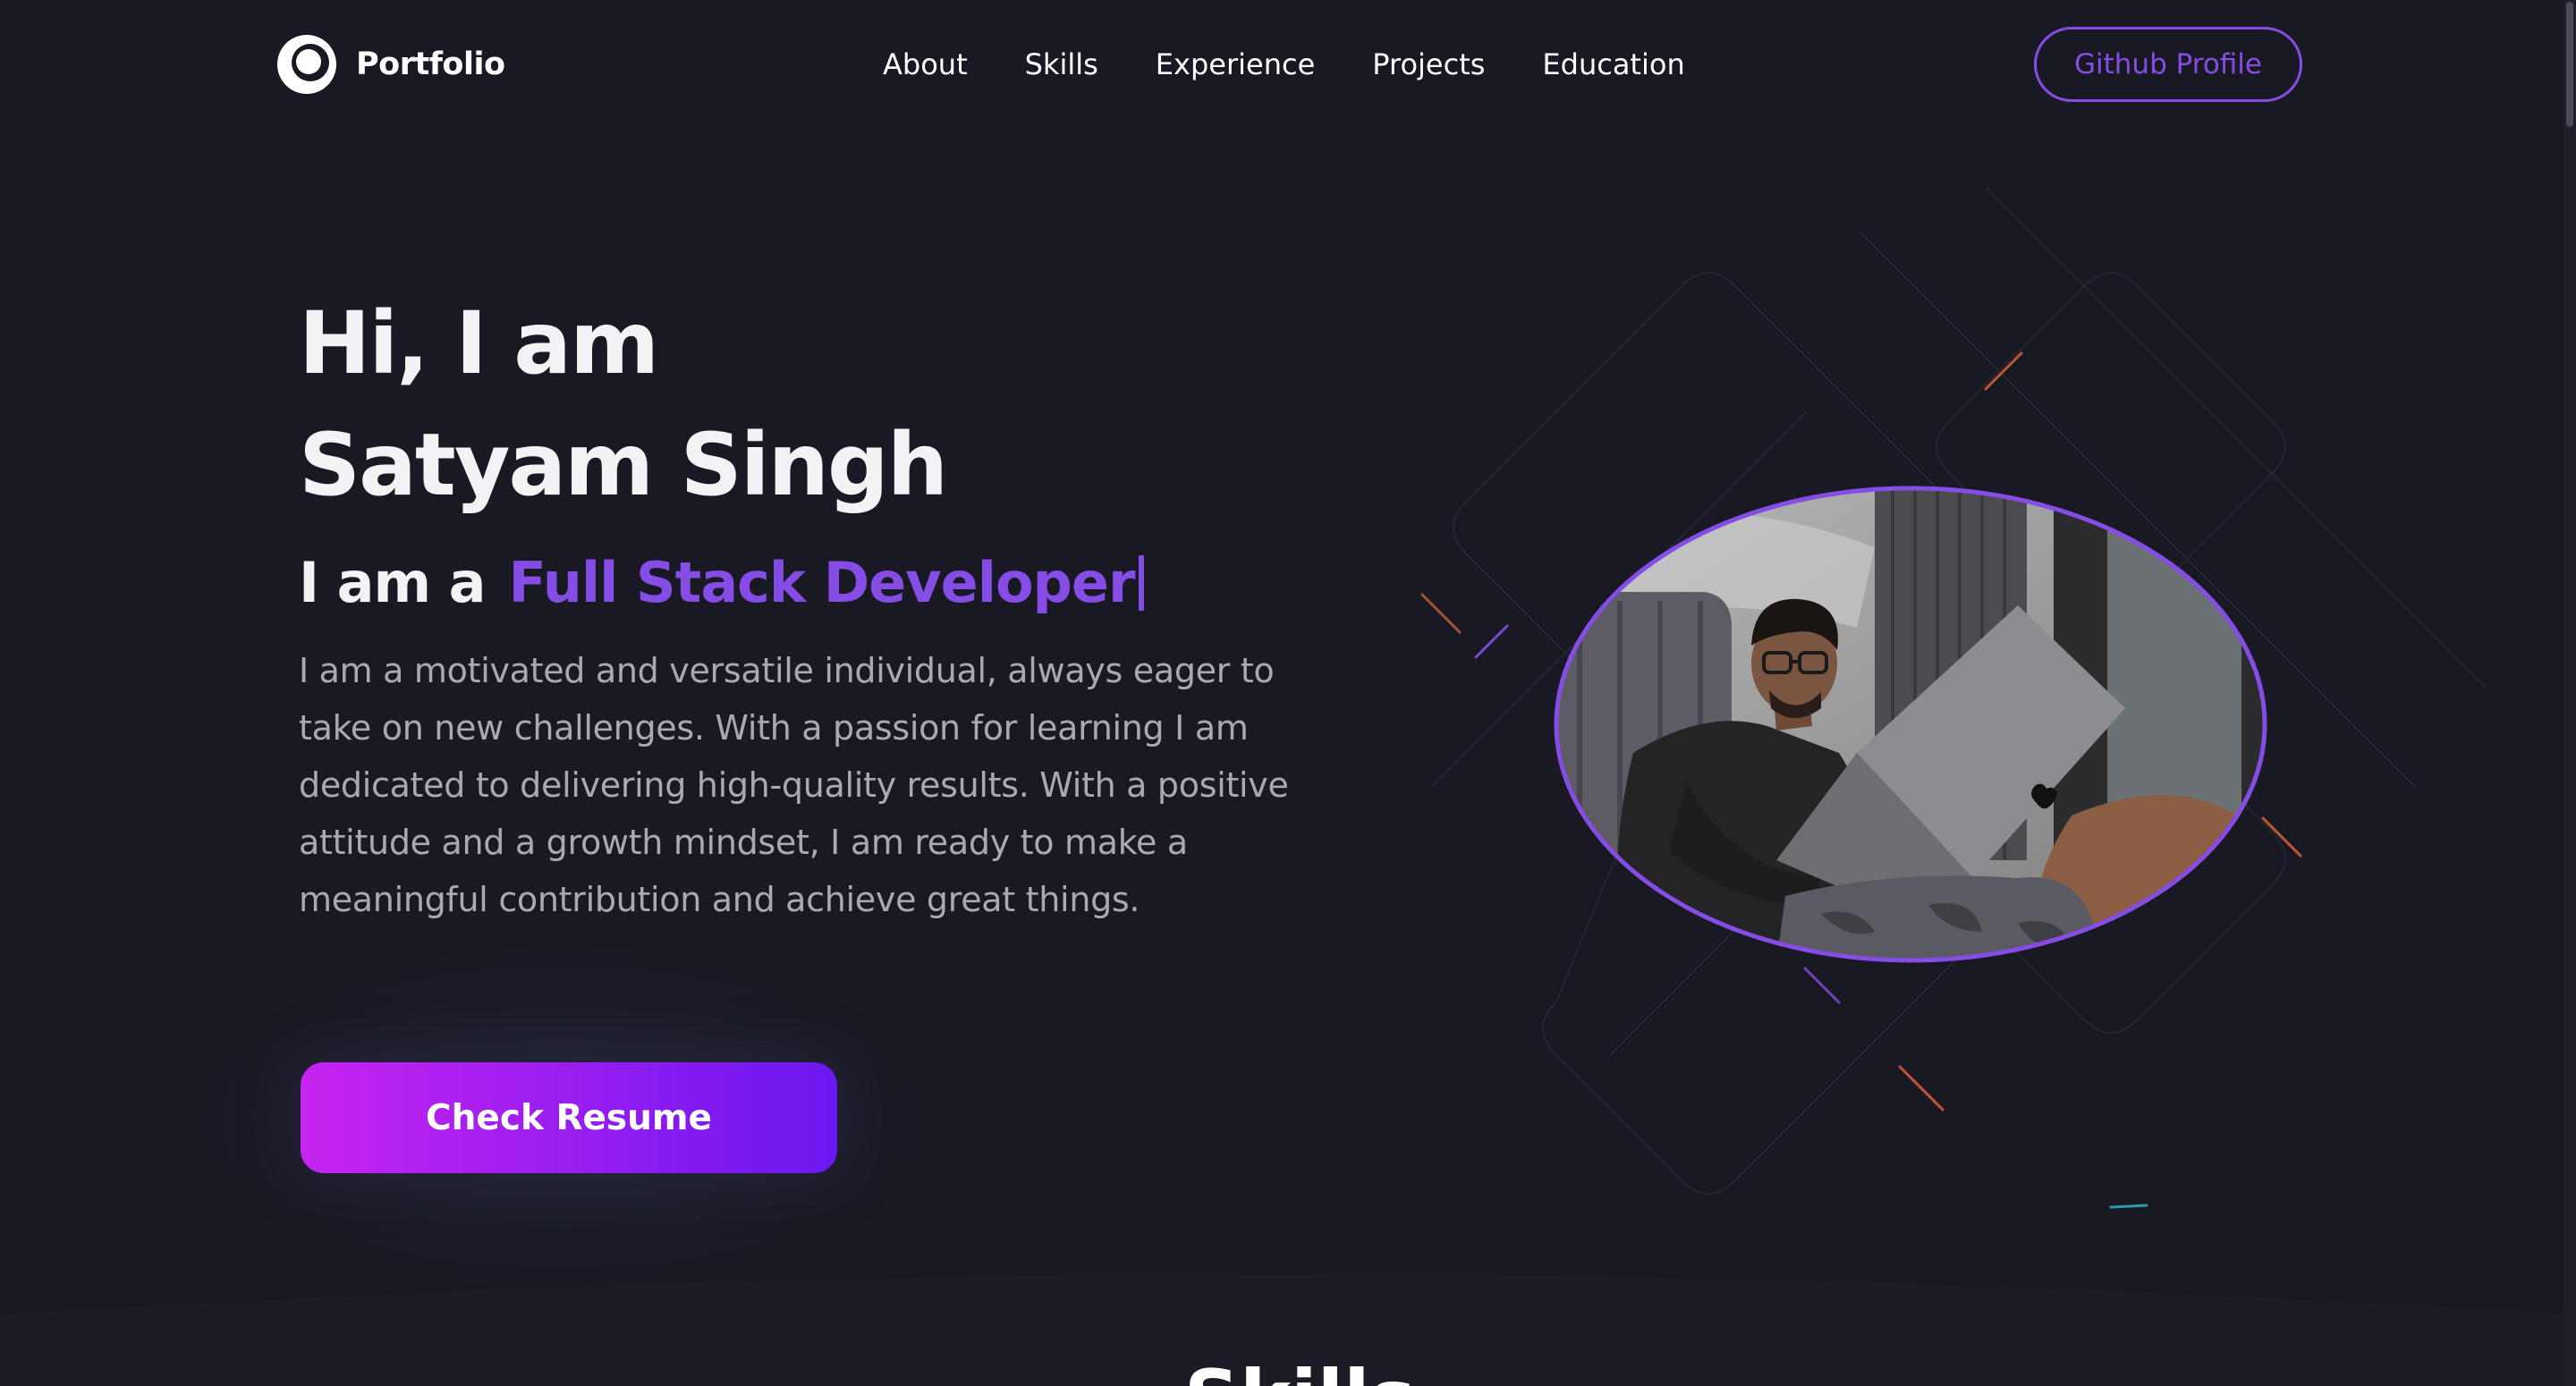  Describe the element at coordinates (623, 404) in the screenshot. I see `hero-title: Hi, I am Satyam Singh` at that location.